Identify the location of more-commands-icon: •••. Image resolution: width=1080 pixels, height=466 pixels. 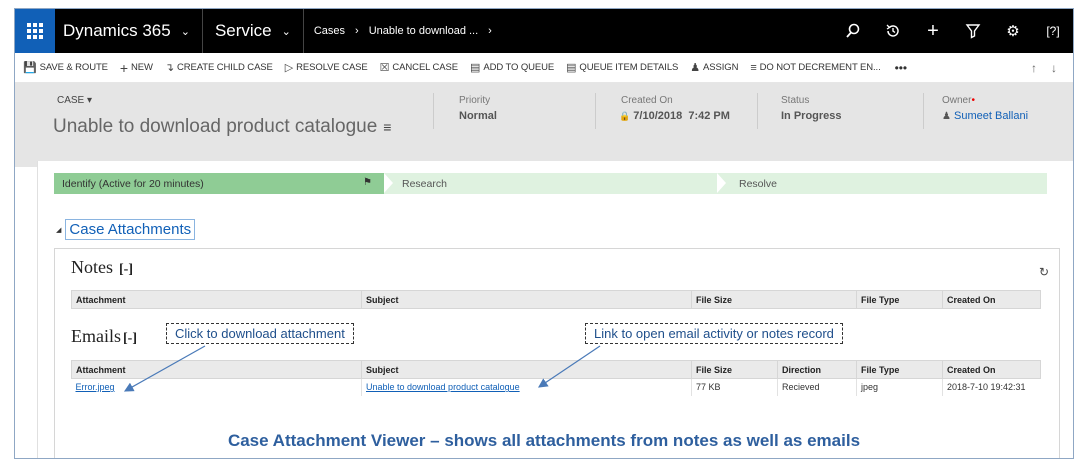
(901, 68).